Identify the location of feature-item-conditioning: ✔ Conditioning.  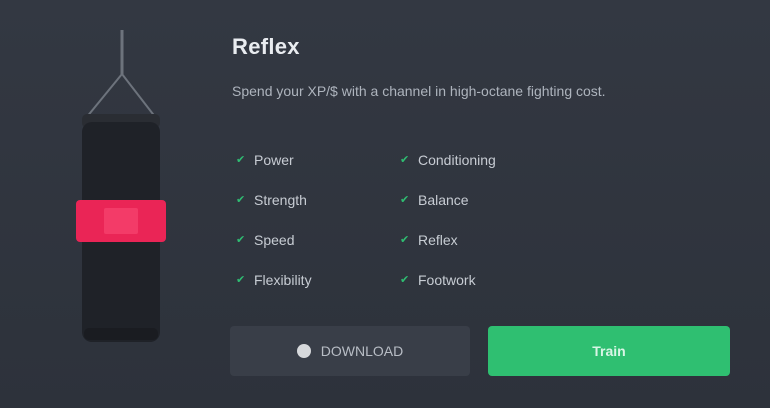
(490, 160).